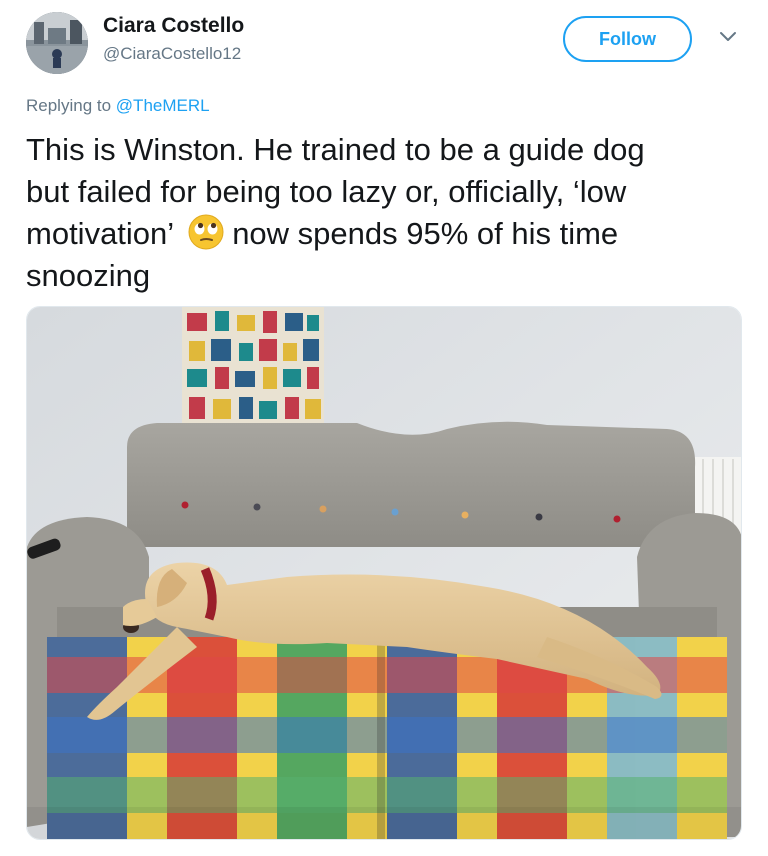  Describe the element at coordinates (172, 54) in the screenshot. I see `user-handle: @CiaraCostello12` at that location.